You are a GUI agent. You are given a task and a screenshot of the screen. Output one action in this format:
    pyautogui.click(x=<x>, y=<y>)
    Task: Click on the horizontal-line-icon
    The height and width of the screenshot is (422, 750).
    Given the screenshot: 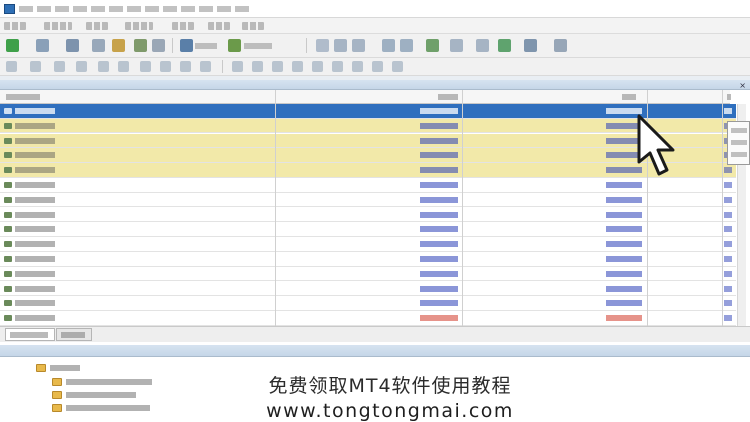 What is the action you would take?
    pyautogui.click(x=81, y=66)
    